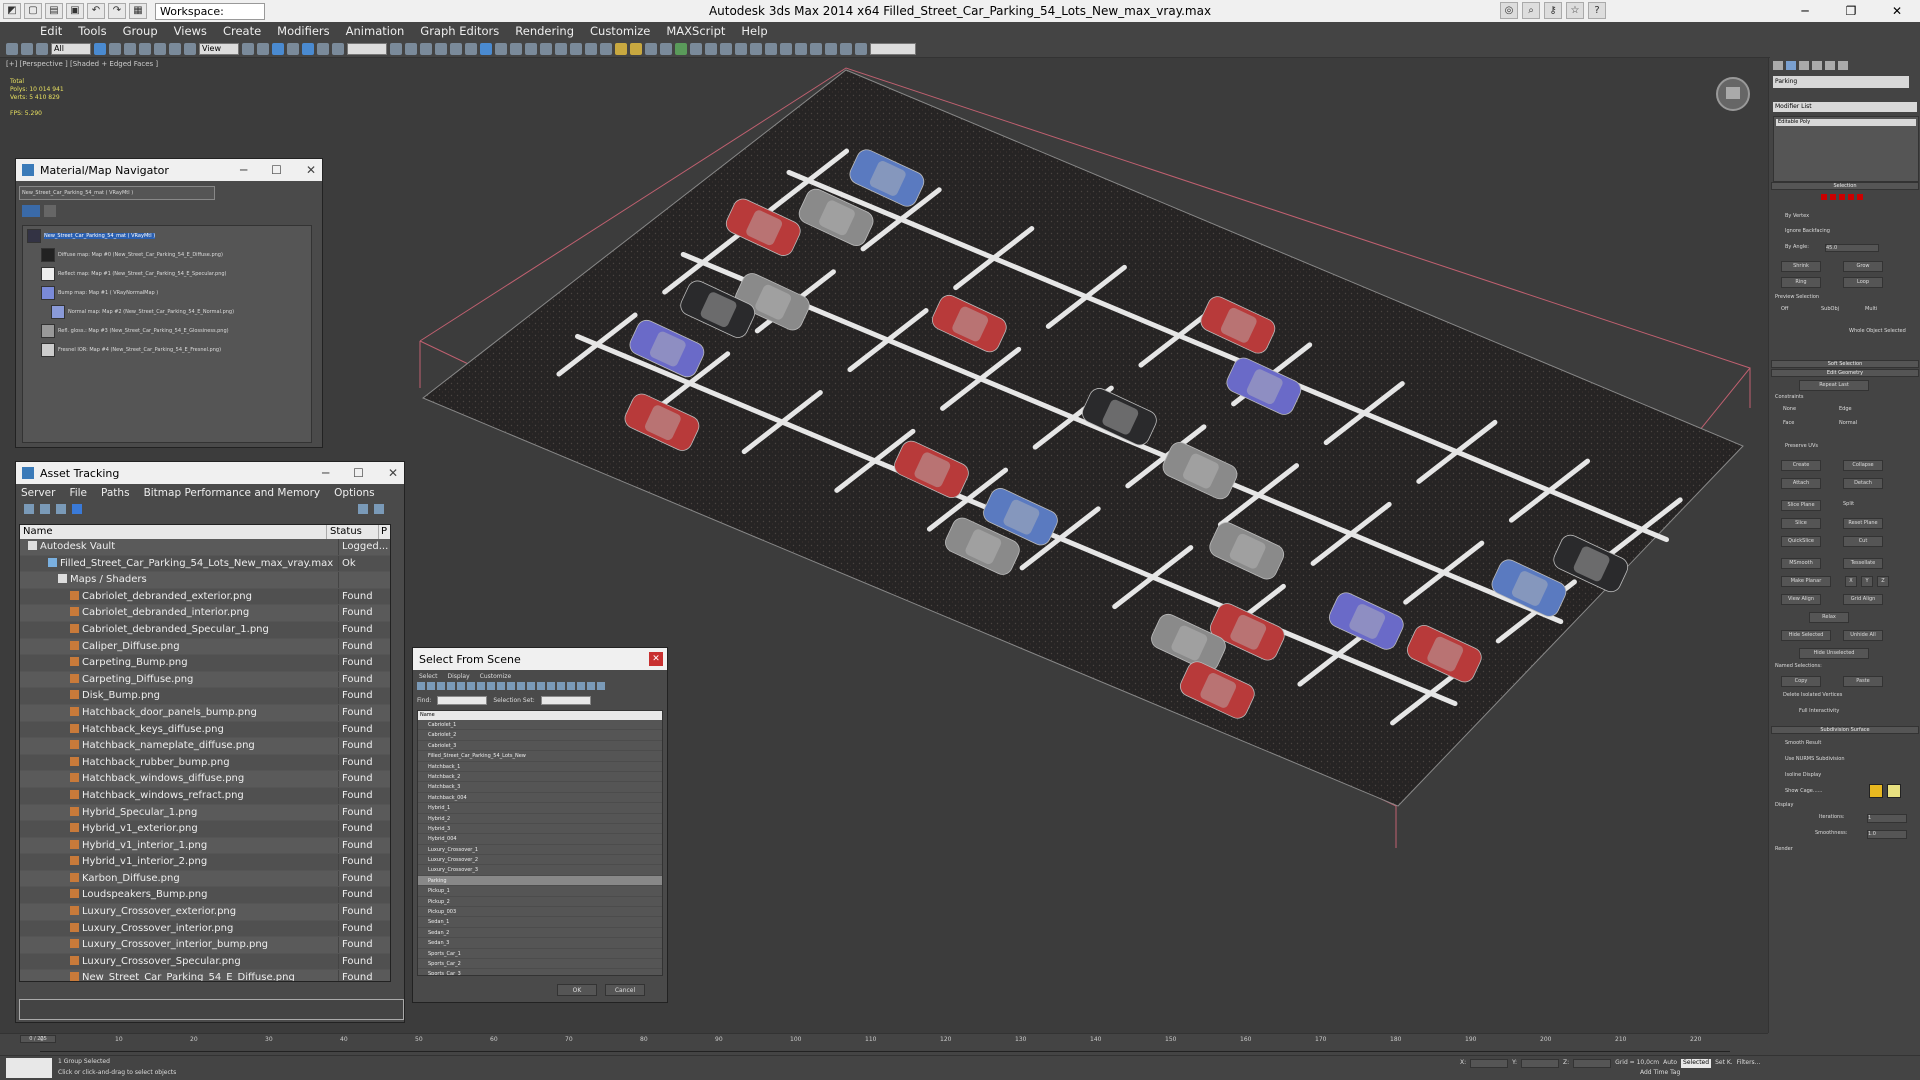 The width and height of the screenshot is (1920, 1080). What do you see at coordinates (96, 11) in the screenshot?
I see `undo-icon: ↶` at bounding box center [96, 11].